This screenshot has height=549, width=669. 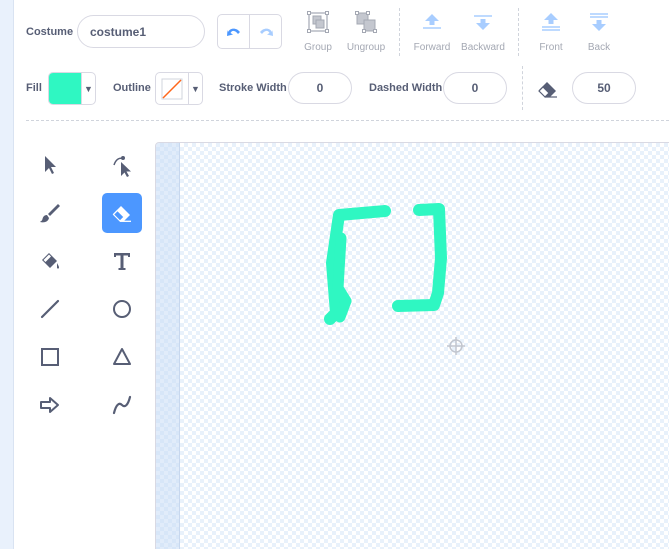 I want to click on canvas-drawing, so click(x=394, y=279).